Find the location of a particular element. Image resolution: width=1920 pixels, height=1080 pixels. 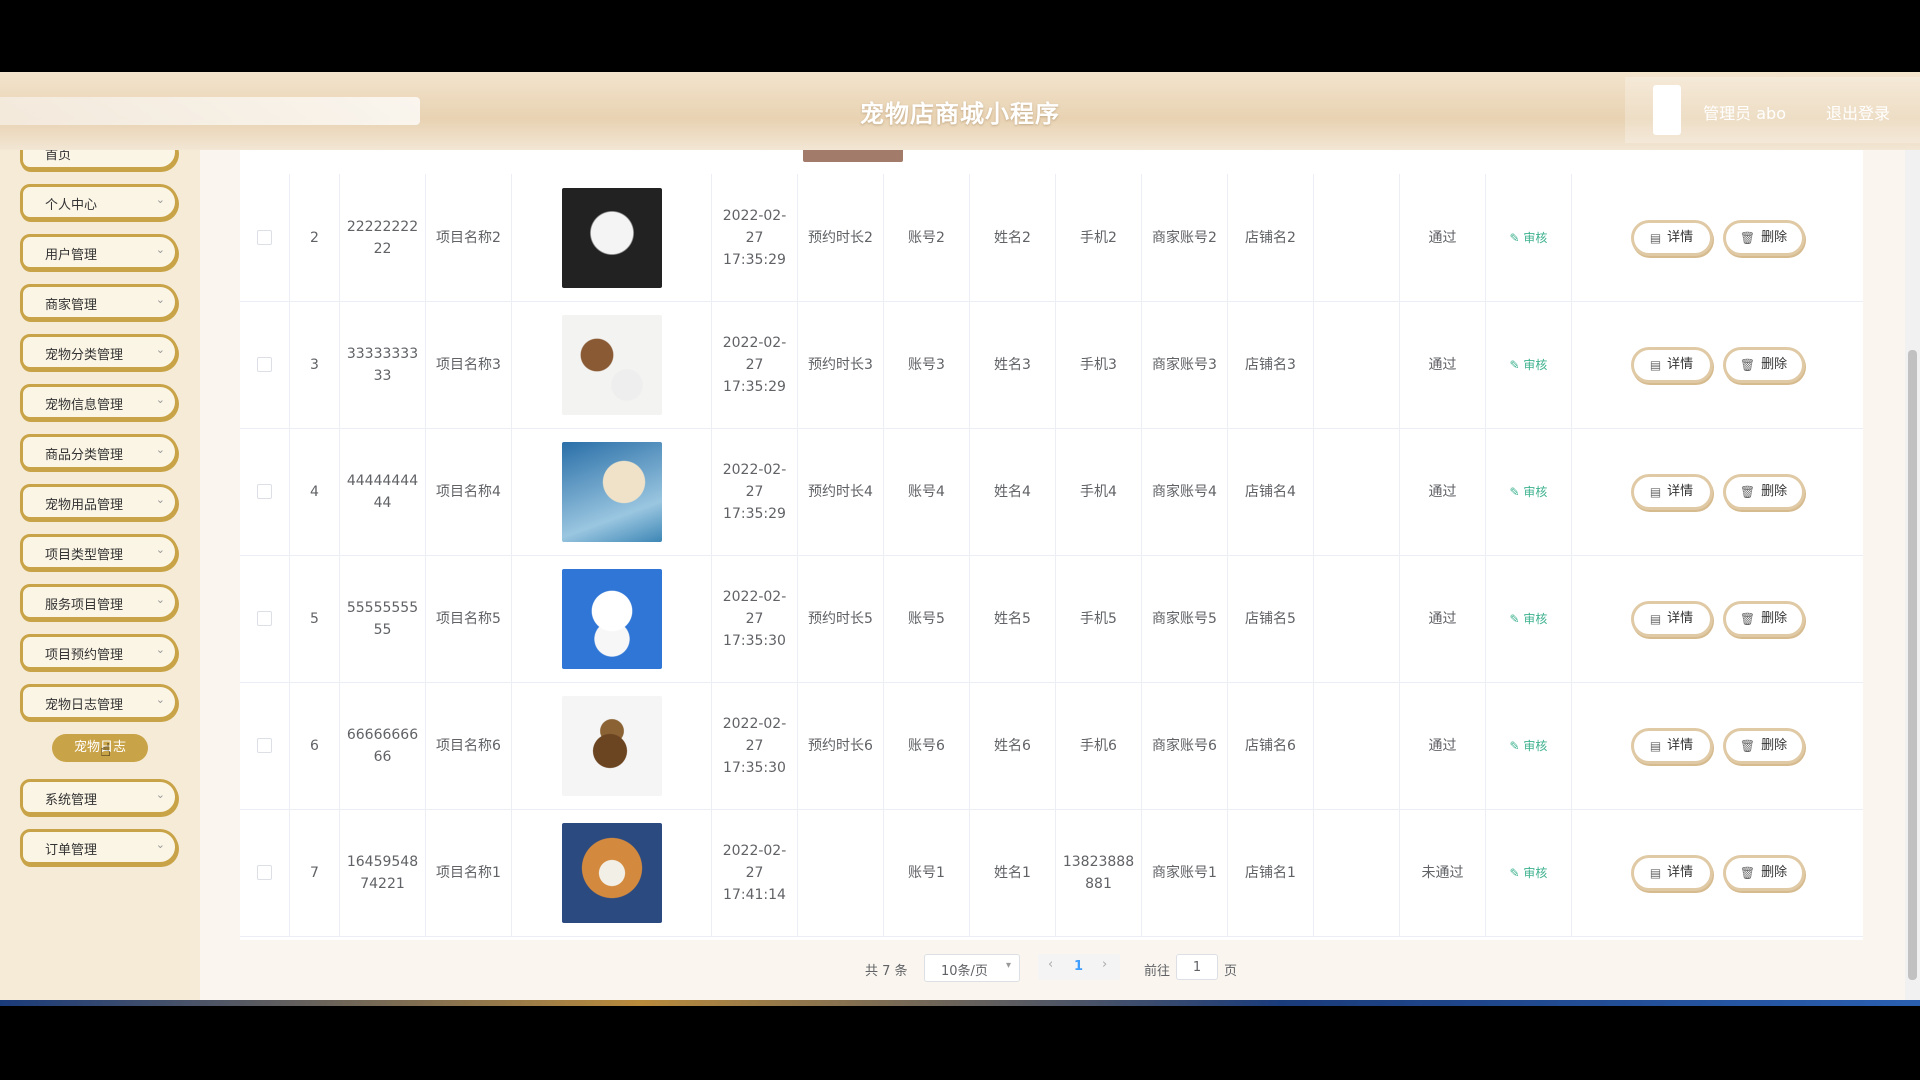

sidebar-item-project-type: 项目类型管理 ⌄ is located at coordinates (99, 552).